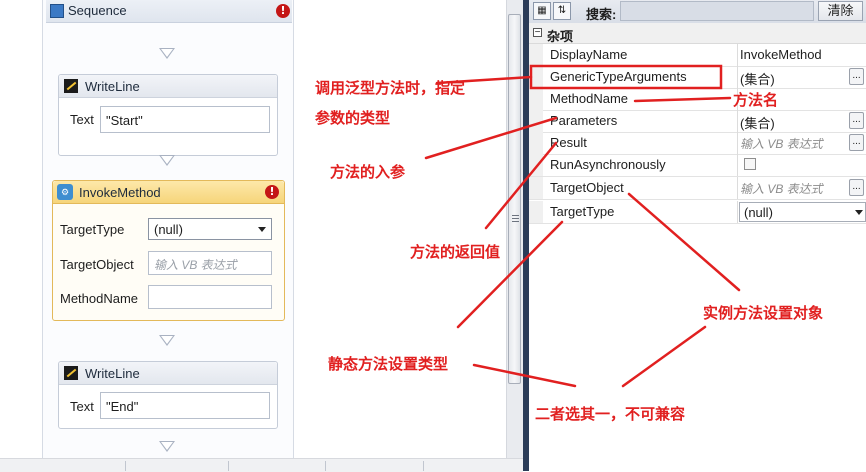 The width and height of the screenshot is (866, 472). What do you see at coordinates (756, 100) in the screenshot?
I see `annotation-method-name: 方法名` at bounding box center [756, 100].